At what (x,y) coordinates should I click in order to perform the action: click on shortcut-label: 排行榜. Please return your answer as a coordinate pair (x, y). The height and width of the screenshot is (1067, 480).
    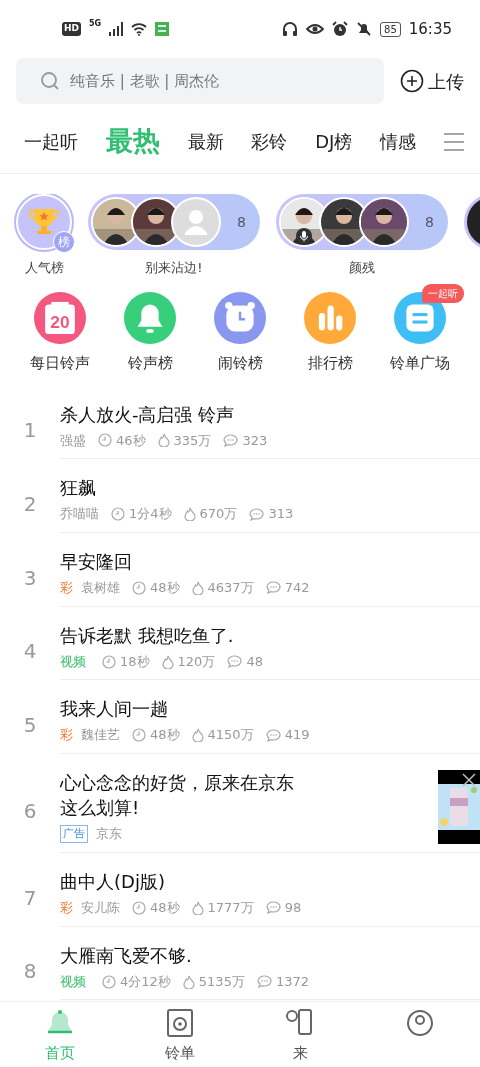
    Looking at the image, I should click on (330, 363).